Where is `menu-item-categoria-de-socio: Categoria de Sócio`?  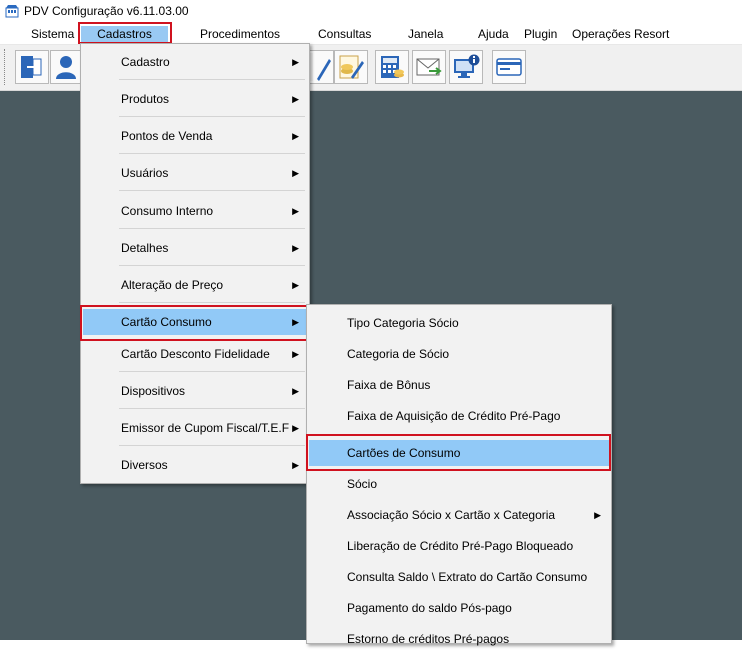
menu-item-categoria-de-socio: Categoria de Sócio is located at coordinates (459, 354).